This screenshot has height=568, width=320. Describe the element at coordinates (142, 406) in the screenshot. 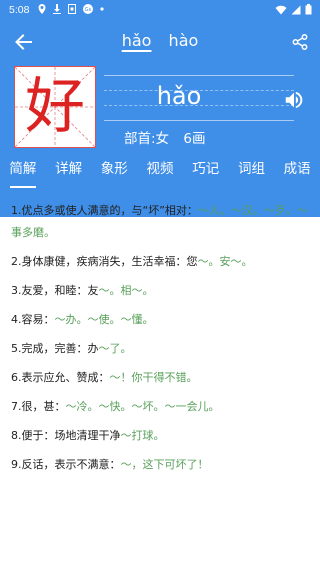

I see `definition-examples: ～冷。～快。～坏。～一会儿。` at that location.